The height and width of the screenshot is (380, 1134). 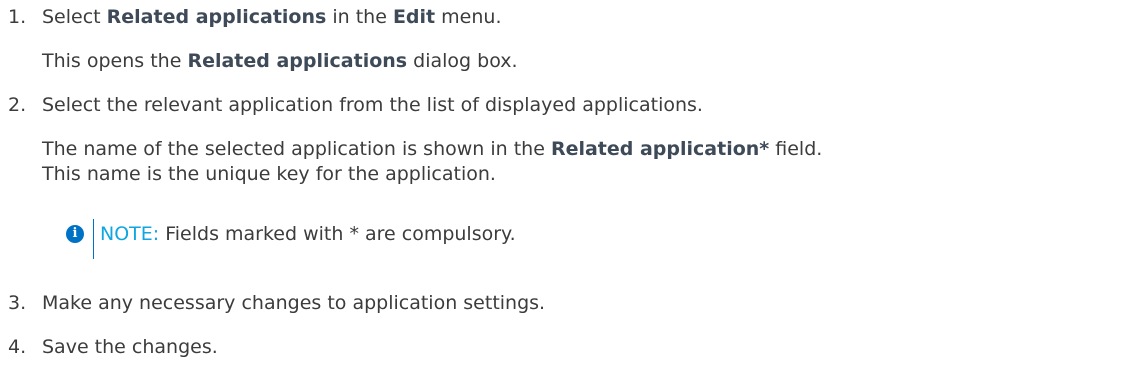 What do you see at coordinates (17, 105) in the screenshot?
I see `step-number: 2.` at bounding box center [17, 105].